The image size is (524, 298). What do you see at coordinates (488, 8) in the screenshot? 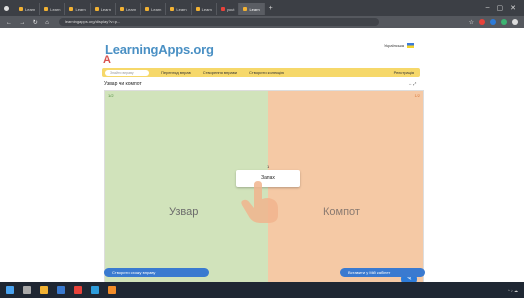
I see `minimize-icon: –` at bounding box center [488, 8].